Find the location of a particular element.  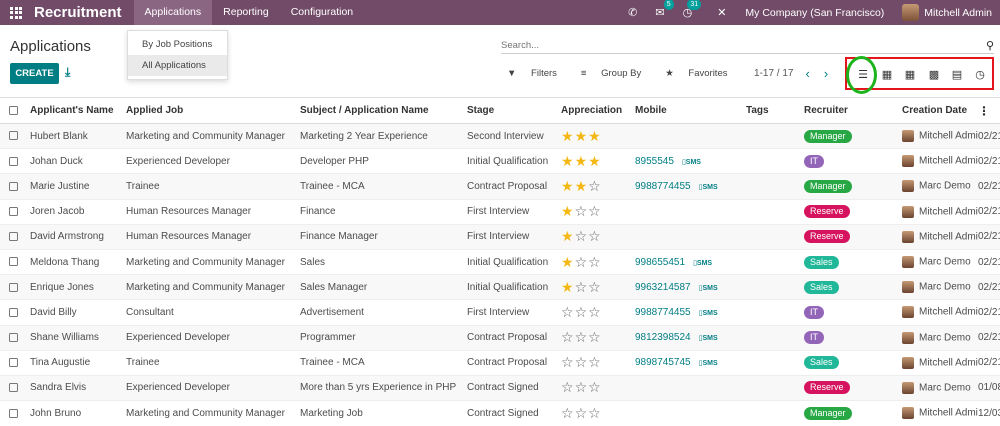

create-button: CREATE is located at coordinates (34, 73).